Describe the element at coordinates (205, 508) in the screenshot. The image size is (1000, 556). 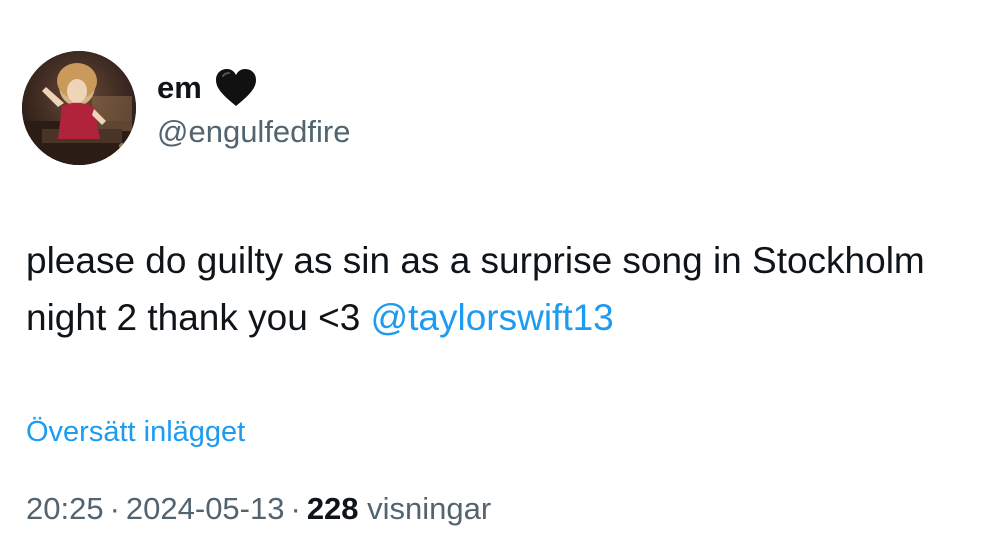
I see `tweet-date: 2024-05-13` at that location.